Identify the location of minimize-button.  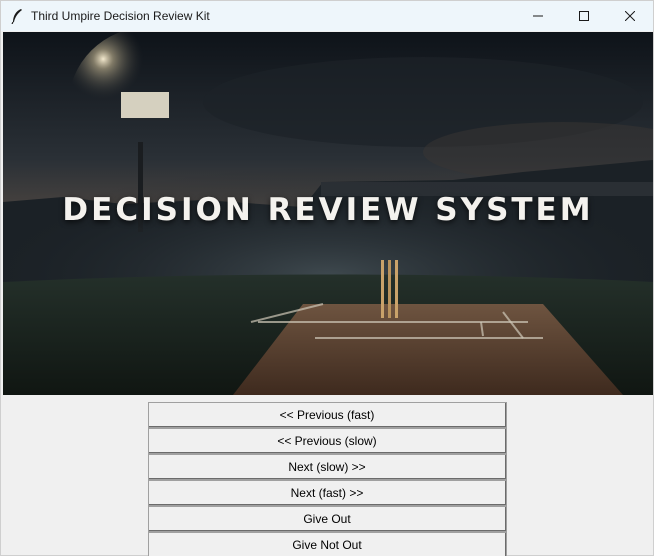
(538, 16).